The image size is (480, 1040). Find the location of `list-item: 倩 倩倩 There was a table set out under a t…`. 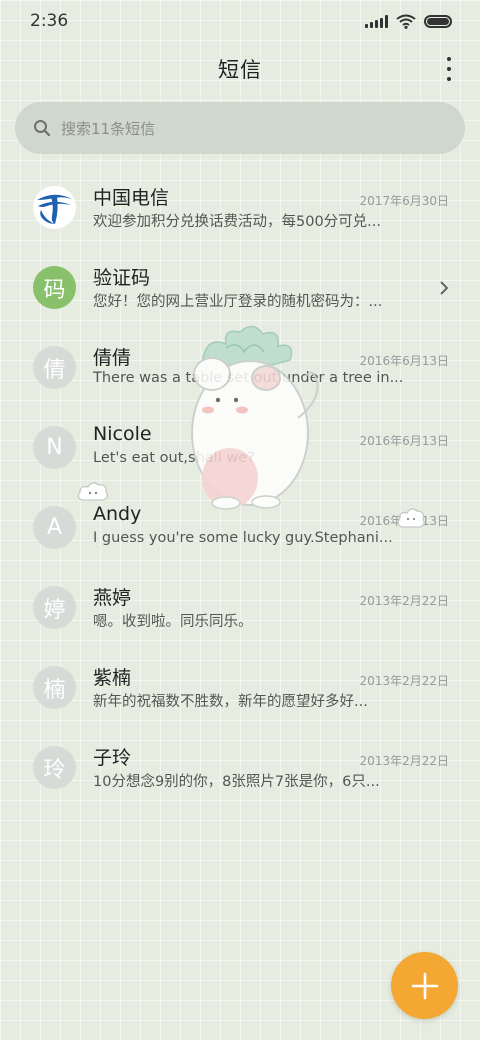

list-item: 倩 倩倩 There was a table set out under a t… is located at coordinates (240, 370).